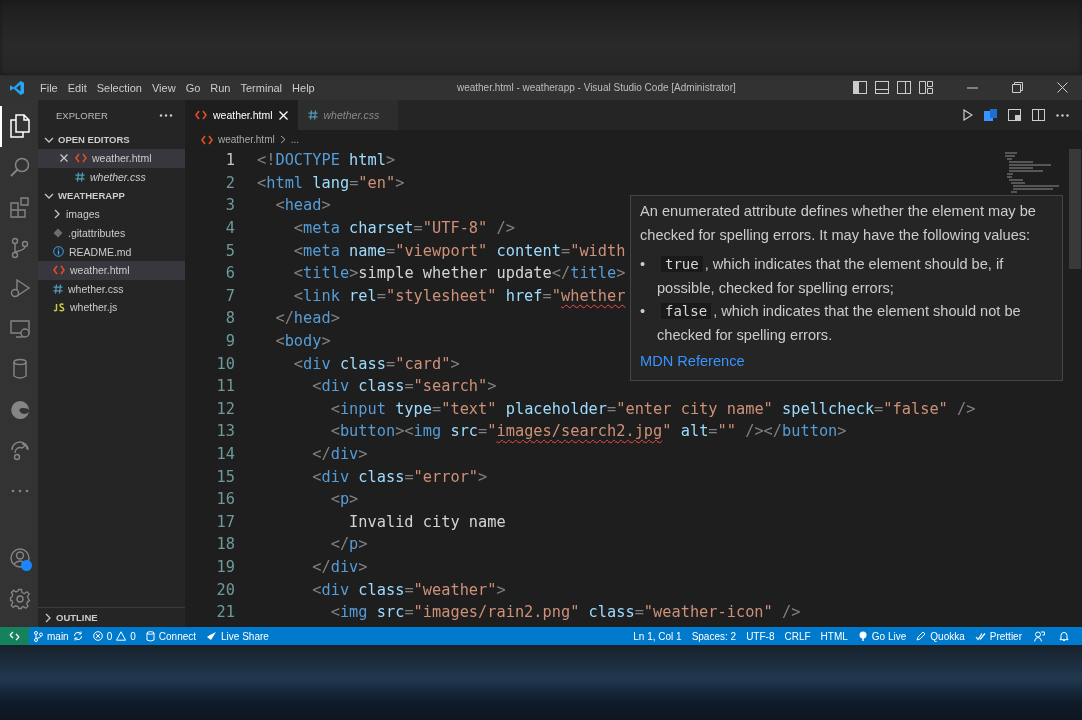  What do you see at coordinates (220, 87) in the screenshot?
I see `menu-item: Run` at bounding box center [220, 87].